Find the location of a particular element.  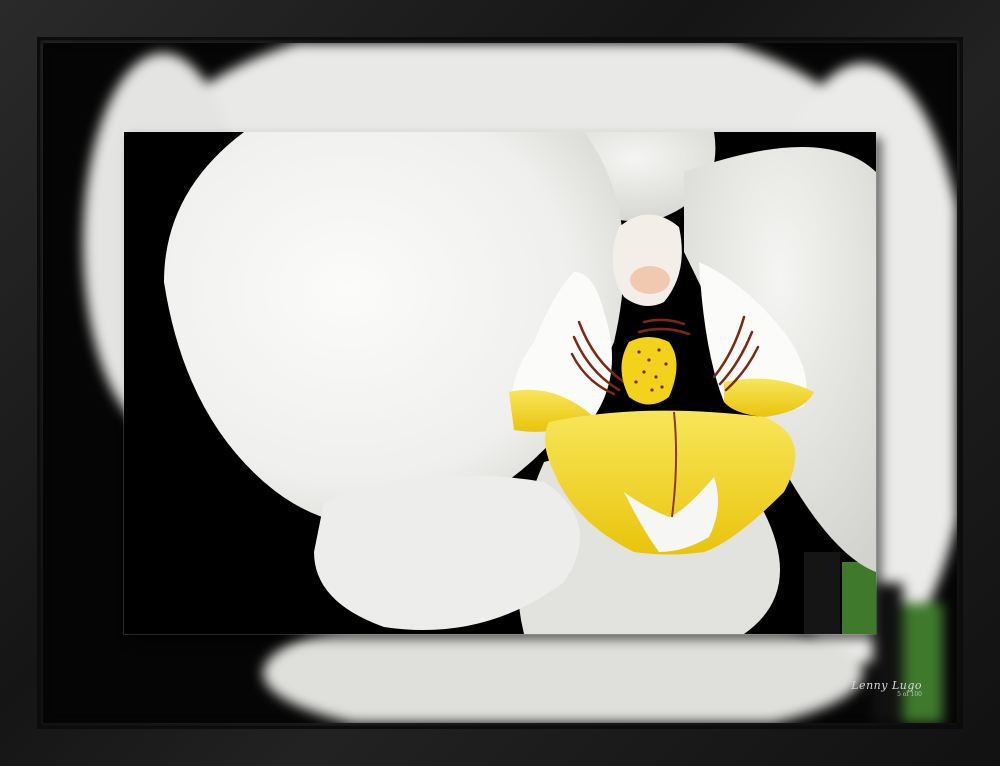

artist-signature: Lenny Lugo 5 of 100 is located at coordinates (886, 689).